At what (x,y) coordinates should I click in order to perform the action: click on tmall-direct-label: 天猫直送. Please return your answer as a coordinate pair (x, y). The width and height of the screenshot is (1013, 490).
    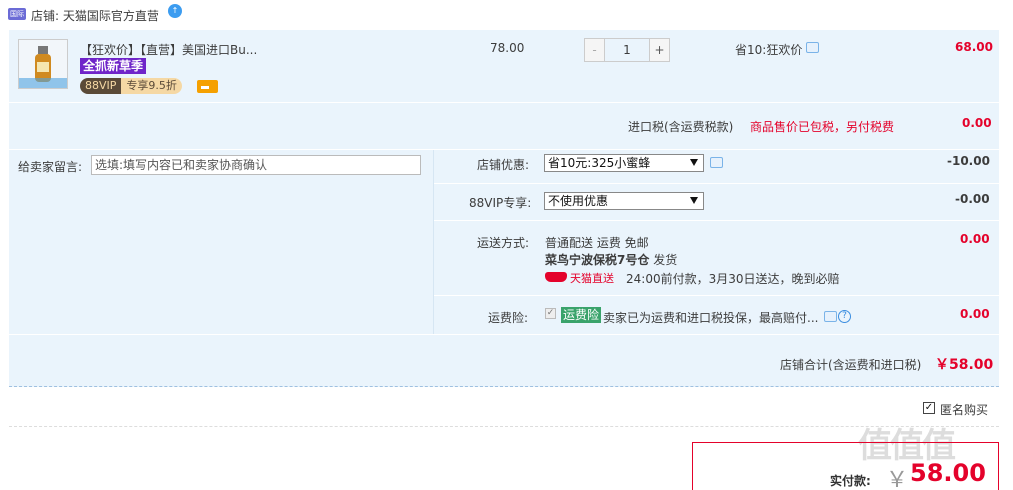
    Looking at the image, I should click on (592, 278).